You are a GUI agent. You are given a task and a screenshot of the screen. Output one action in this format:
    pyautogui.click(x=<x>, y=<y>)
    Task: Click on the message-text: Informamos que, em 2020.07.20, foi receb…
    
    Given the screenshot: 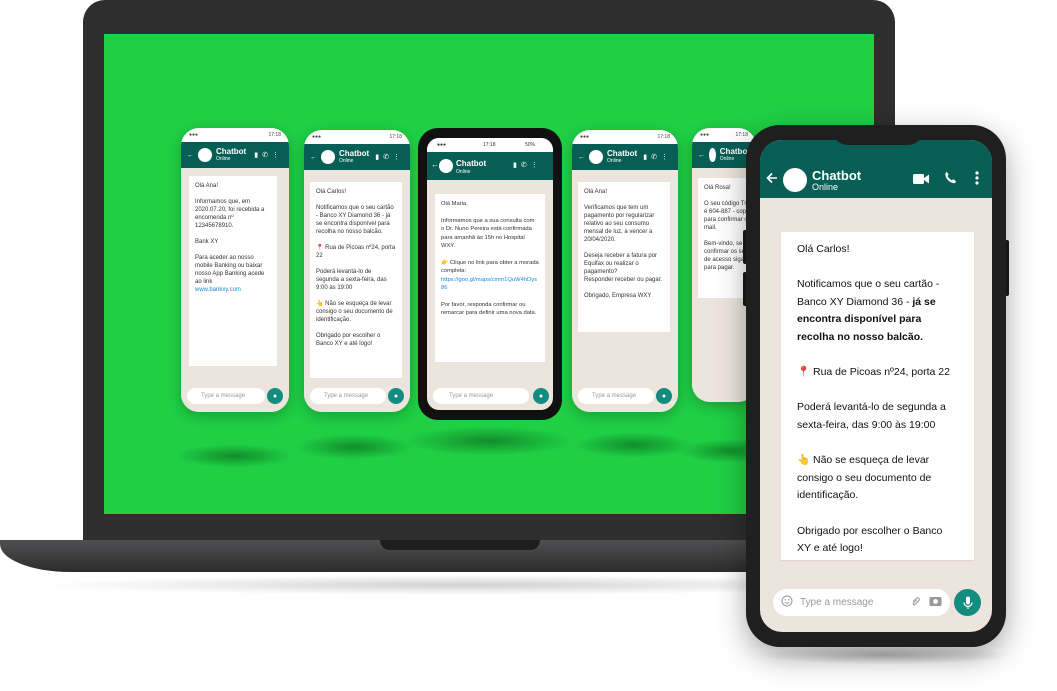 What is the action you would take?
    pyautogui.click(x=230, y=214)
    